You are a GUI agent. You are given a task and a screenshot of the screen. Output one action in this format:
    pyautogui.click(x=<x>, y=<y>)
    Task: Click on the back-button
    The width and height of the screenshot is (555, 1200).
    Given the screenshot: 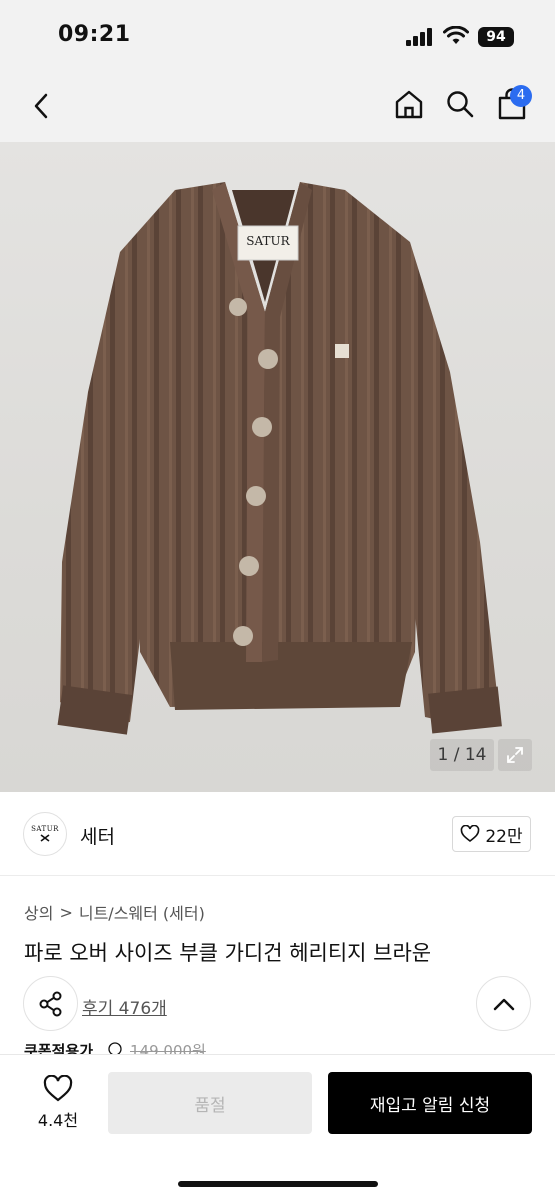 What is the action you would take?
    pyautogui.click(x=41, y=106)
    